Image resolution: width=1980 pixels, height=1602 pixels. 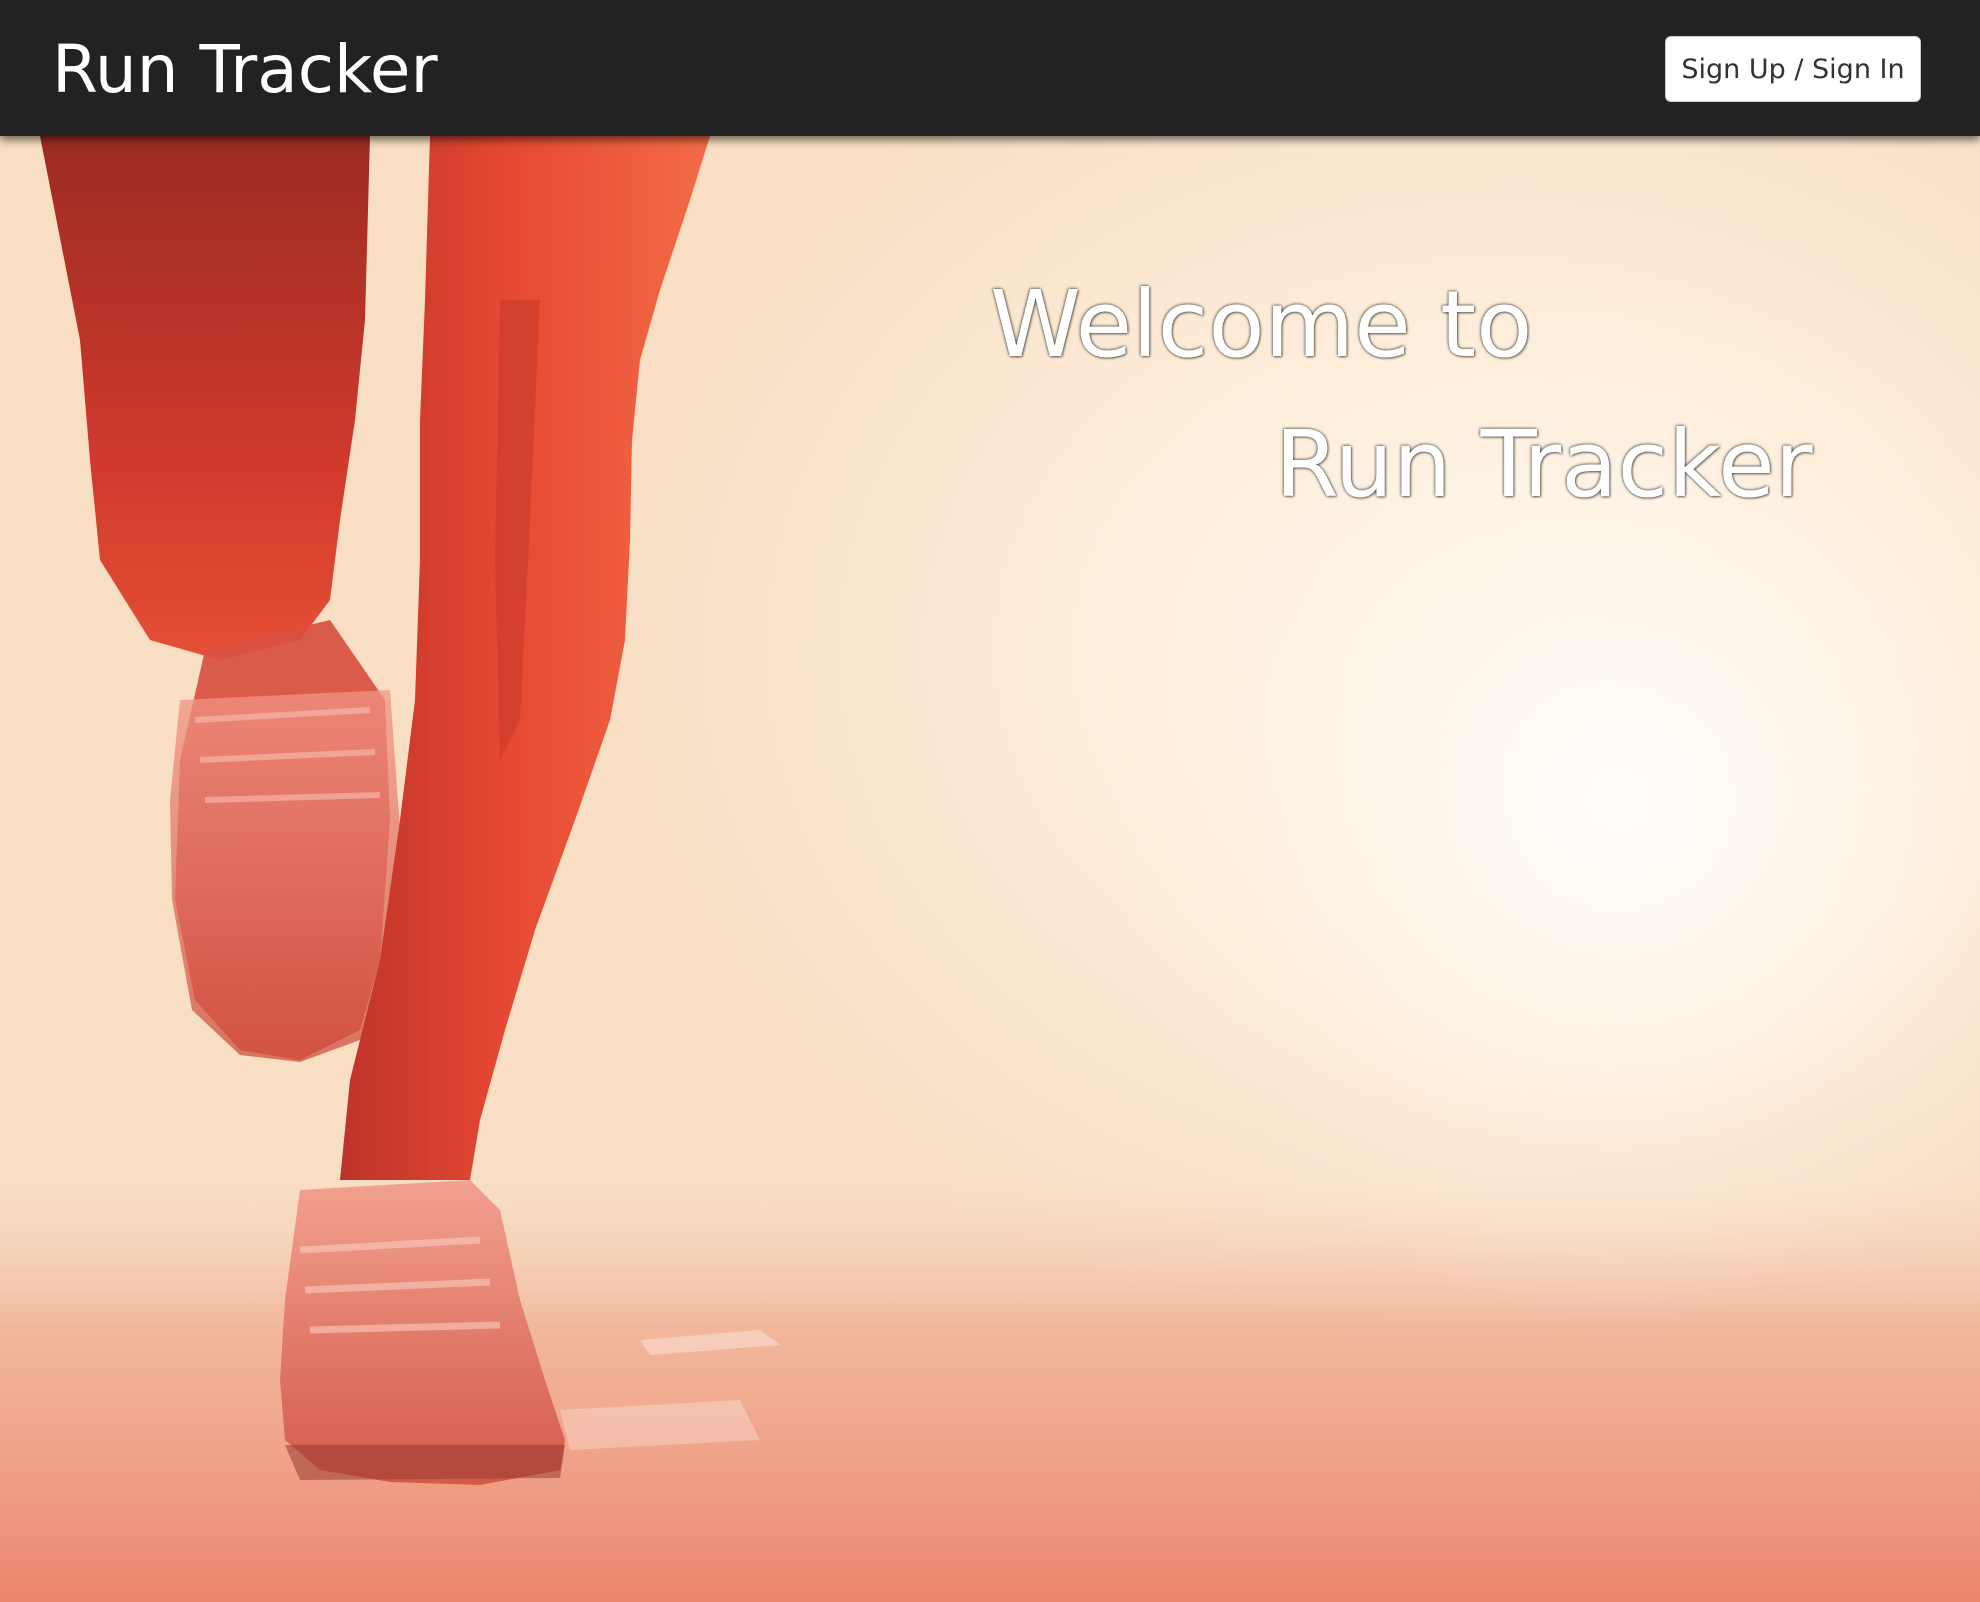 I want to click on welcome-heading-line-1: Welcome to, so click(x=1261, y=324).